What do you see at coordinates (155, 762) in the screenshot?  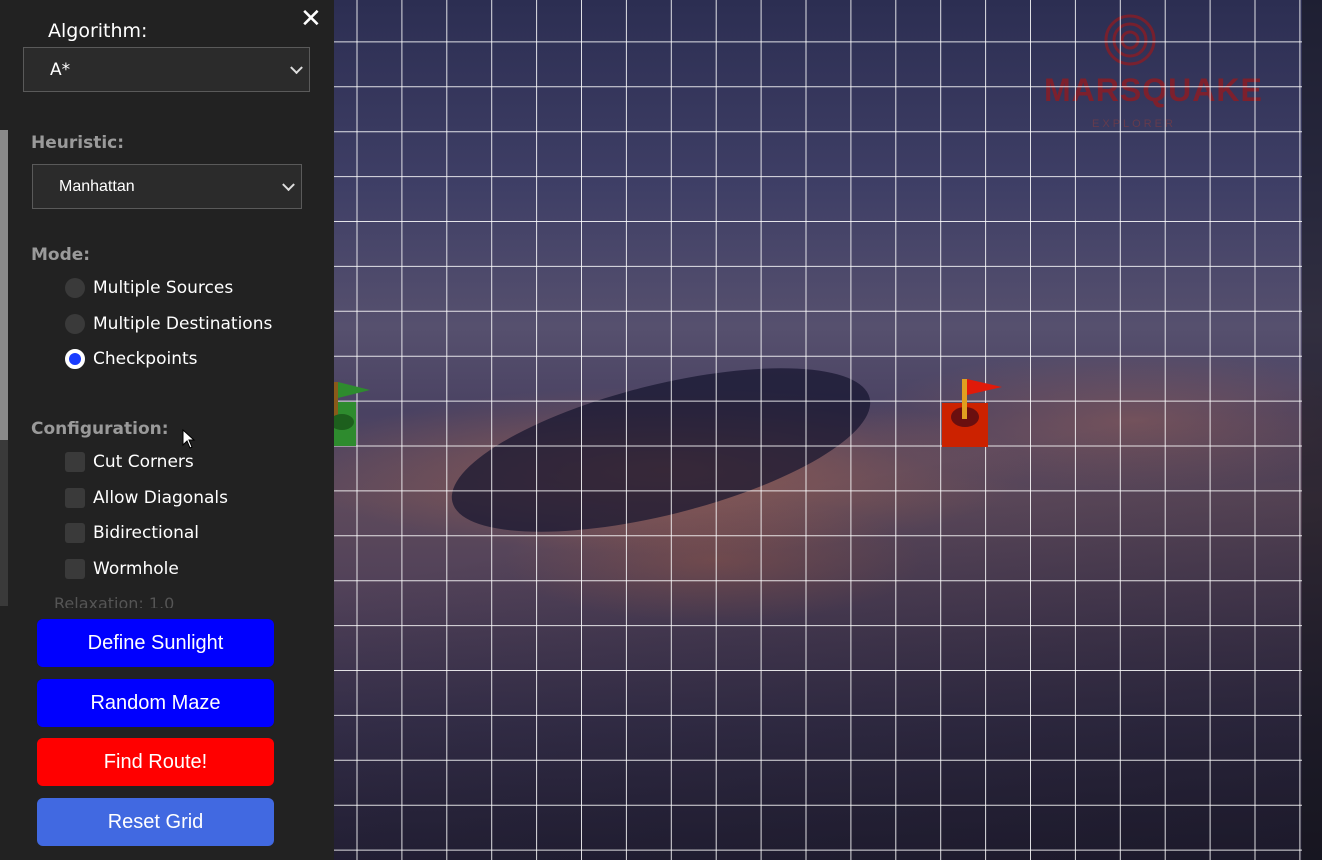 I see `find-route-button: Find Route!` at bounding box center [155, 762].